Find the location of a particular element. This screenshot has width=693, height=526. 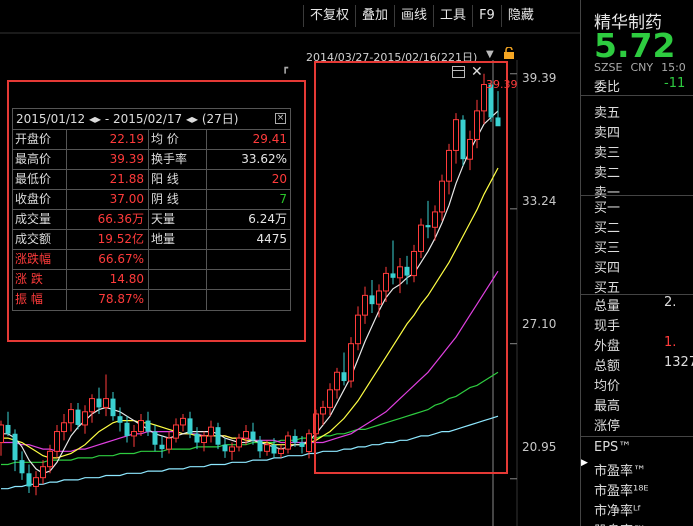

y-tick-label: 20.95 is located at coordinates (539, 447).